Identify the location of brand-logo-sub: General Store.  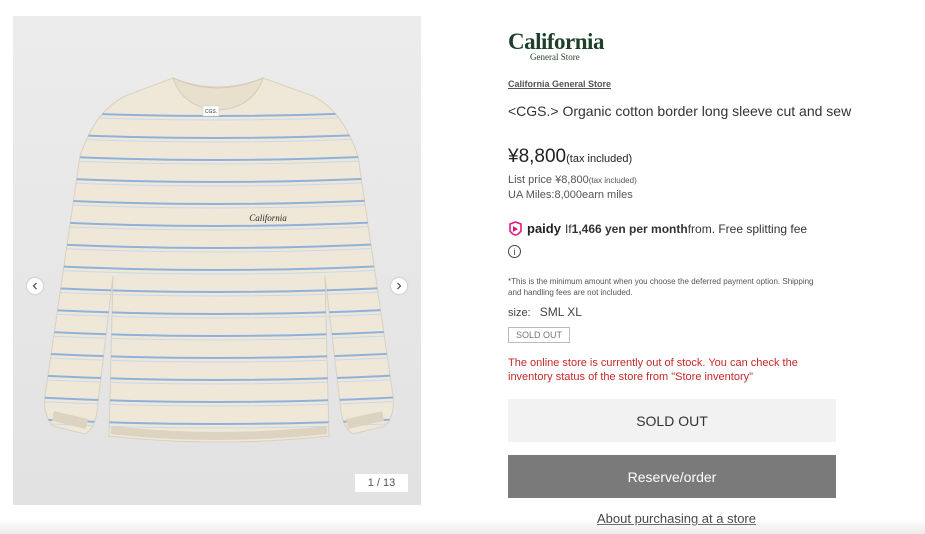
(555, 57).